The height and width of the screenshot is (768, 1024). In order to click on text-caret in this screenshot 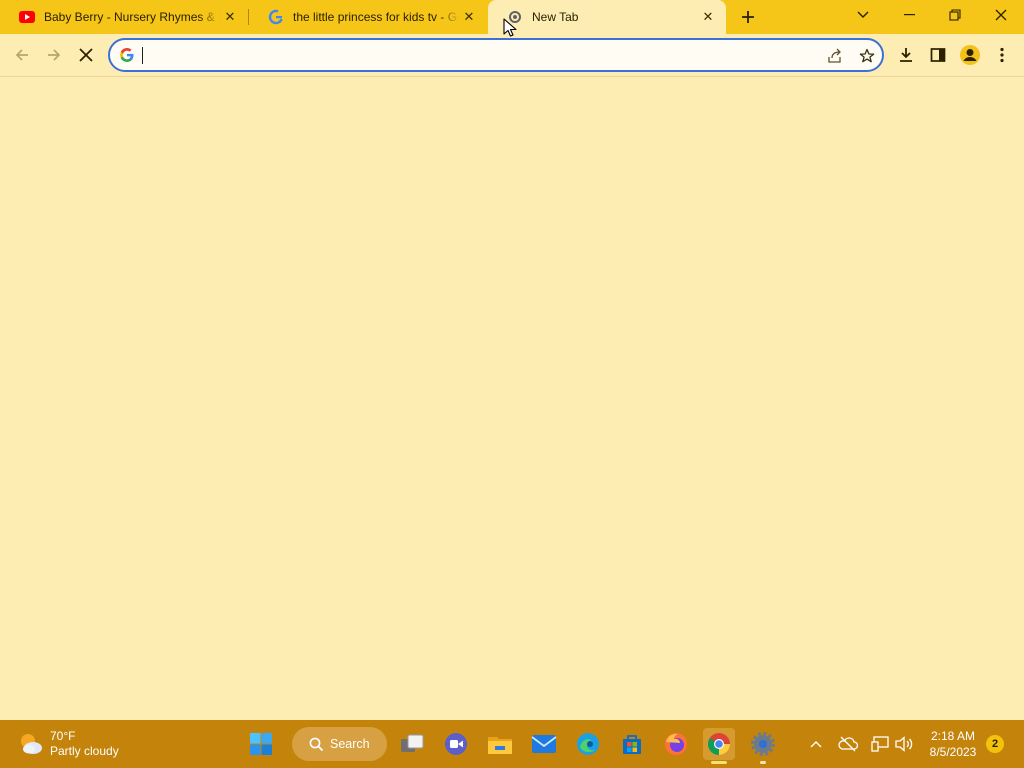, I will do `click(142, 55)`.